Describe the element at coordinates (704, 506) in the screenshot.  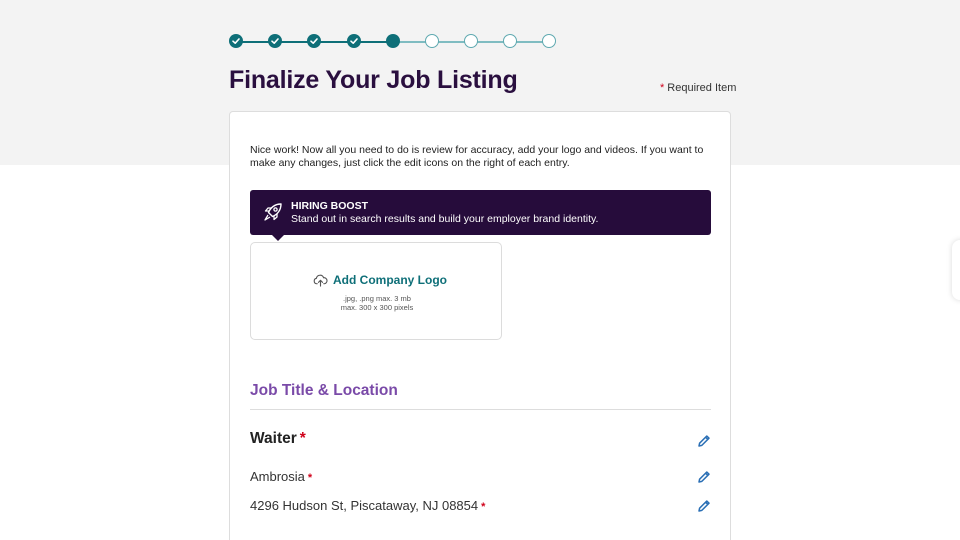
I see `edit-address-icon` at that location.